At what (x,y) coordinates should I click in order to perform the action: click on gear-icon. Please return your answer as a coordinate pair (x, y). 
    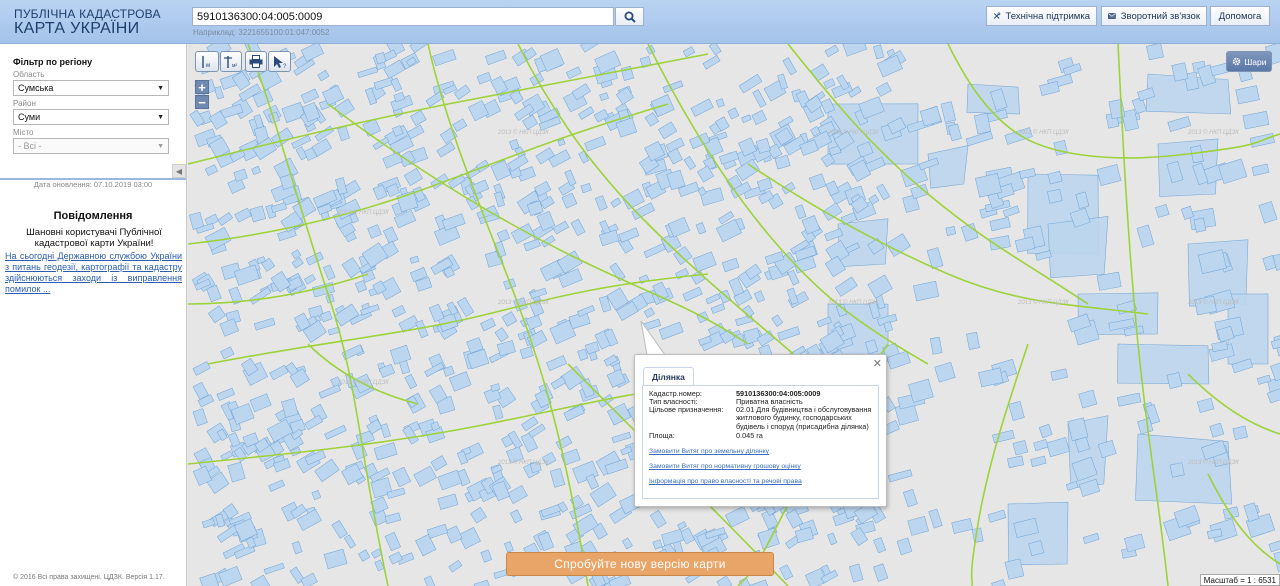
    Looking at the image, I should click on (1236, 61).